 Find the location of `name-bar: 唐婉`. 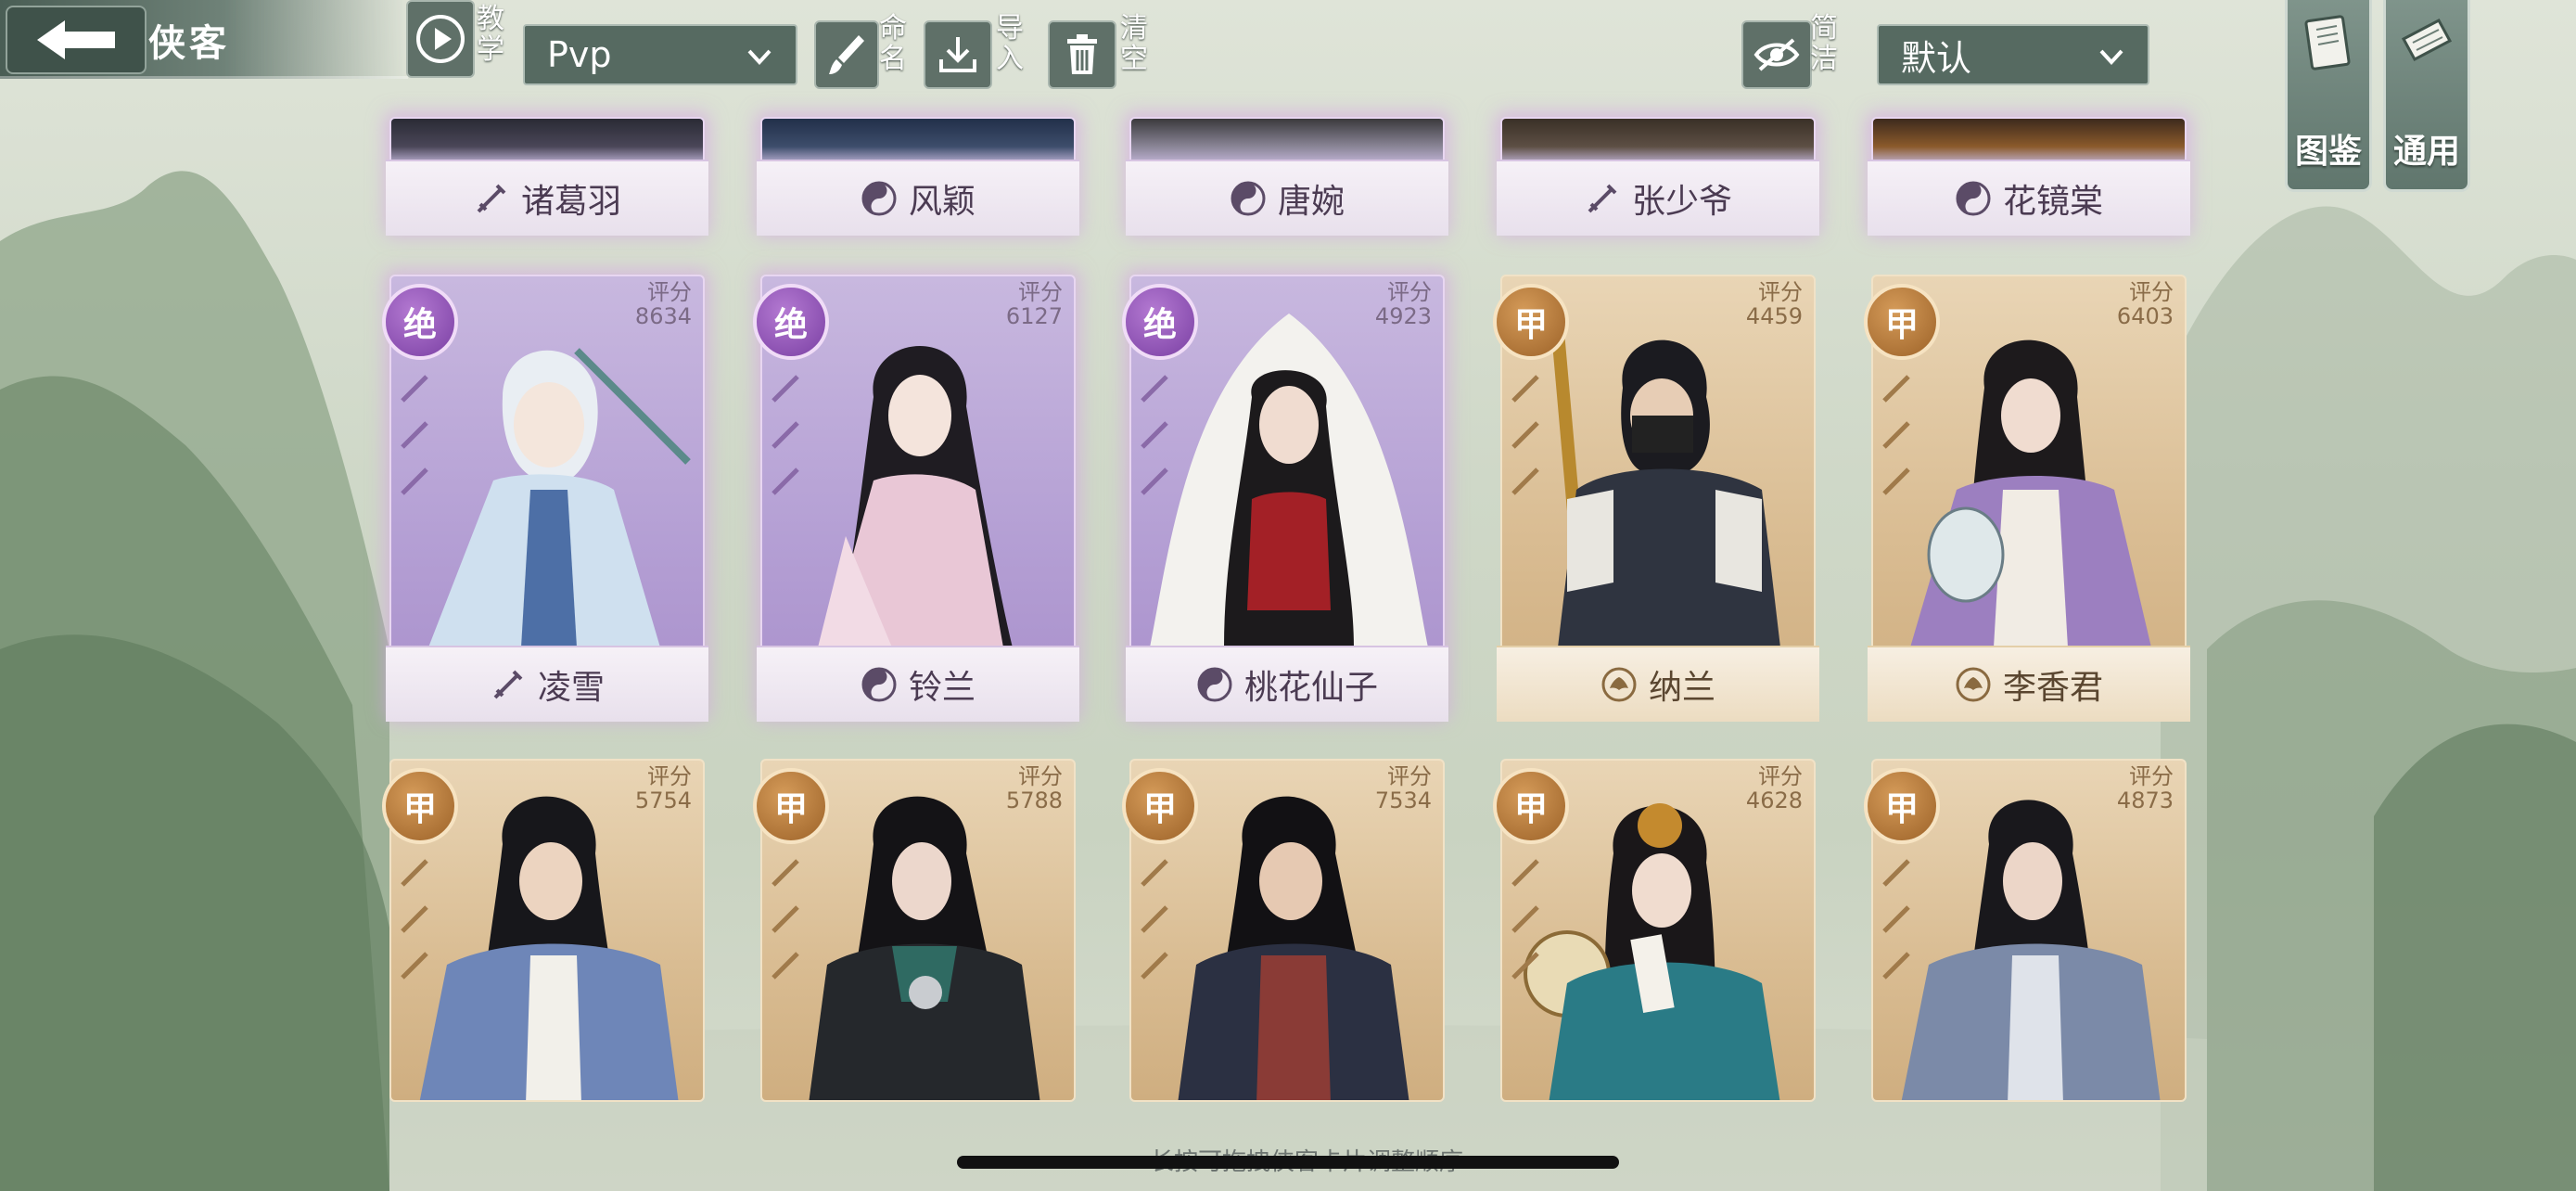

name-bar: 唐婉 is located at coordinates (1287, 198).